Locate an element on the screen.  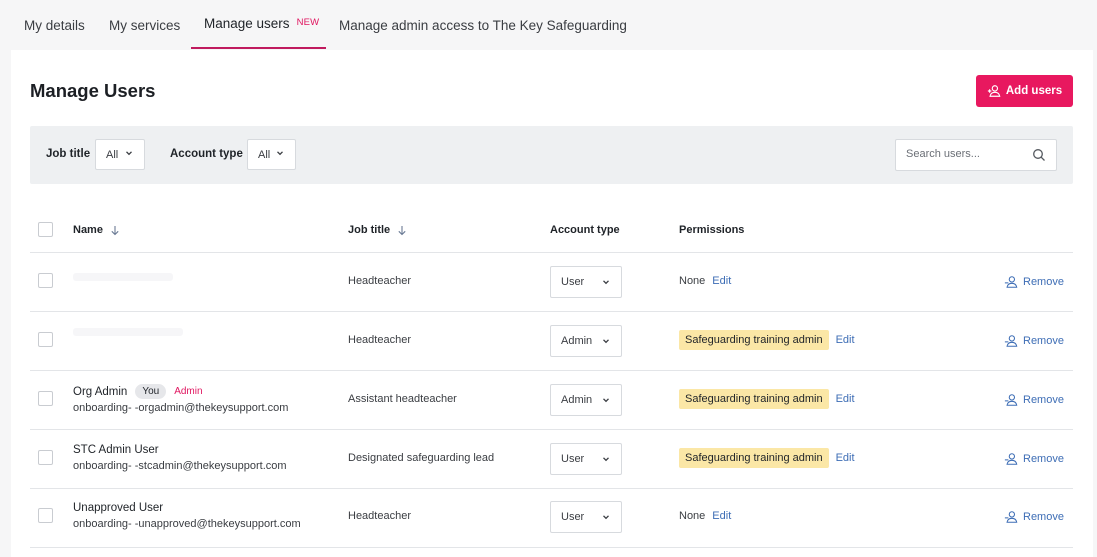
permissions-cell: None Edit is located at coordinates (705, 516).